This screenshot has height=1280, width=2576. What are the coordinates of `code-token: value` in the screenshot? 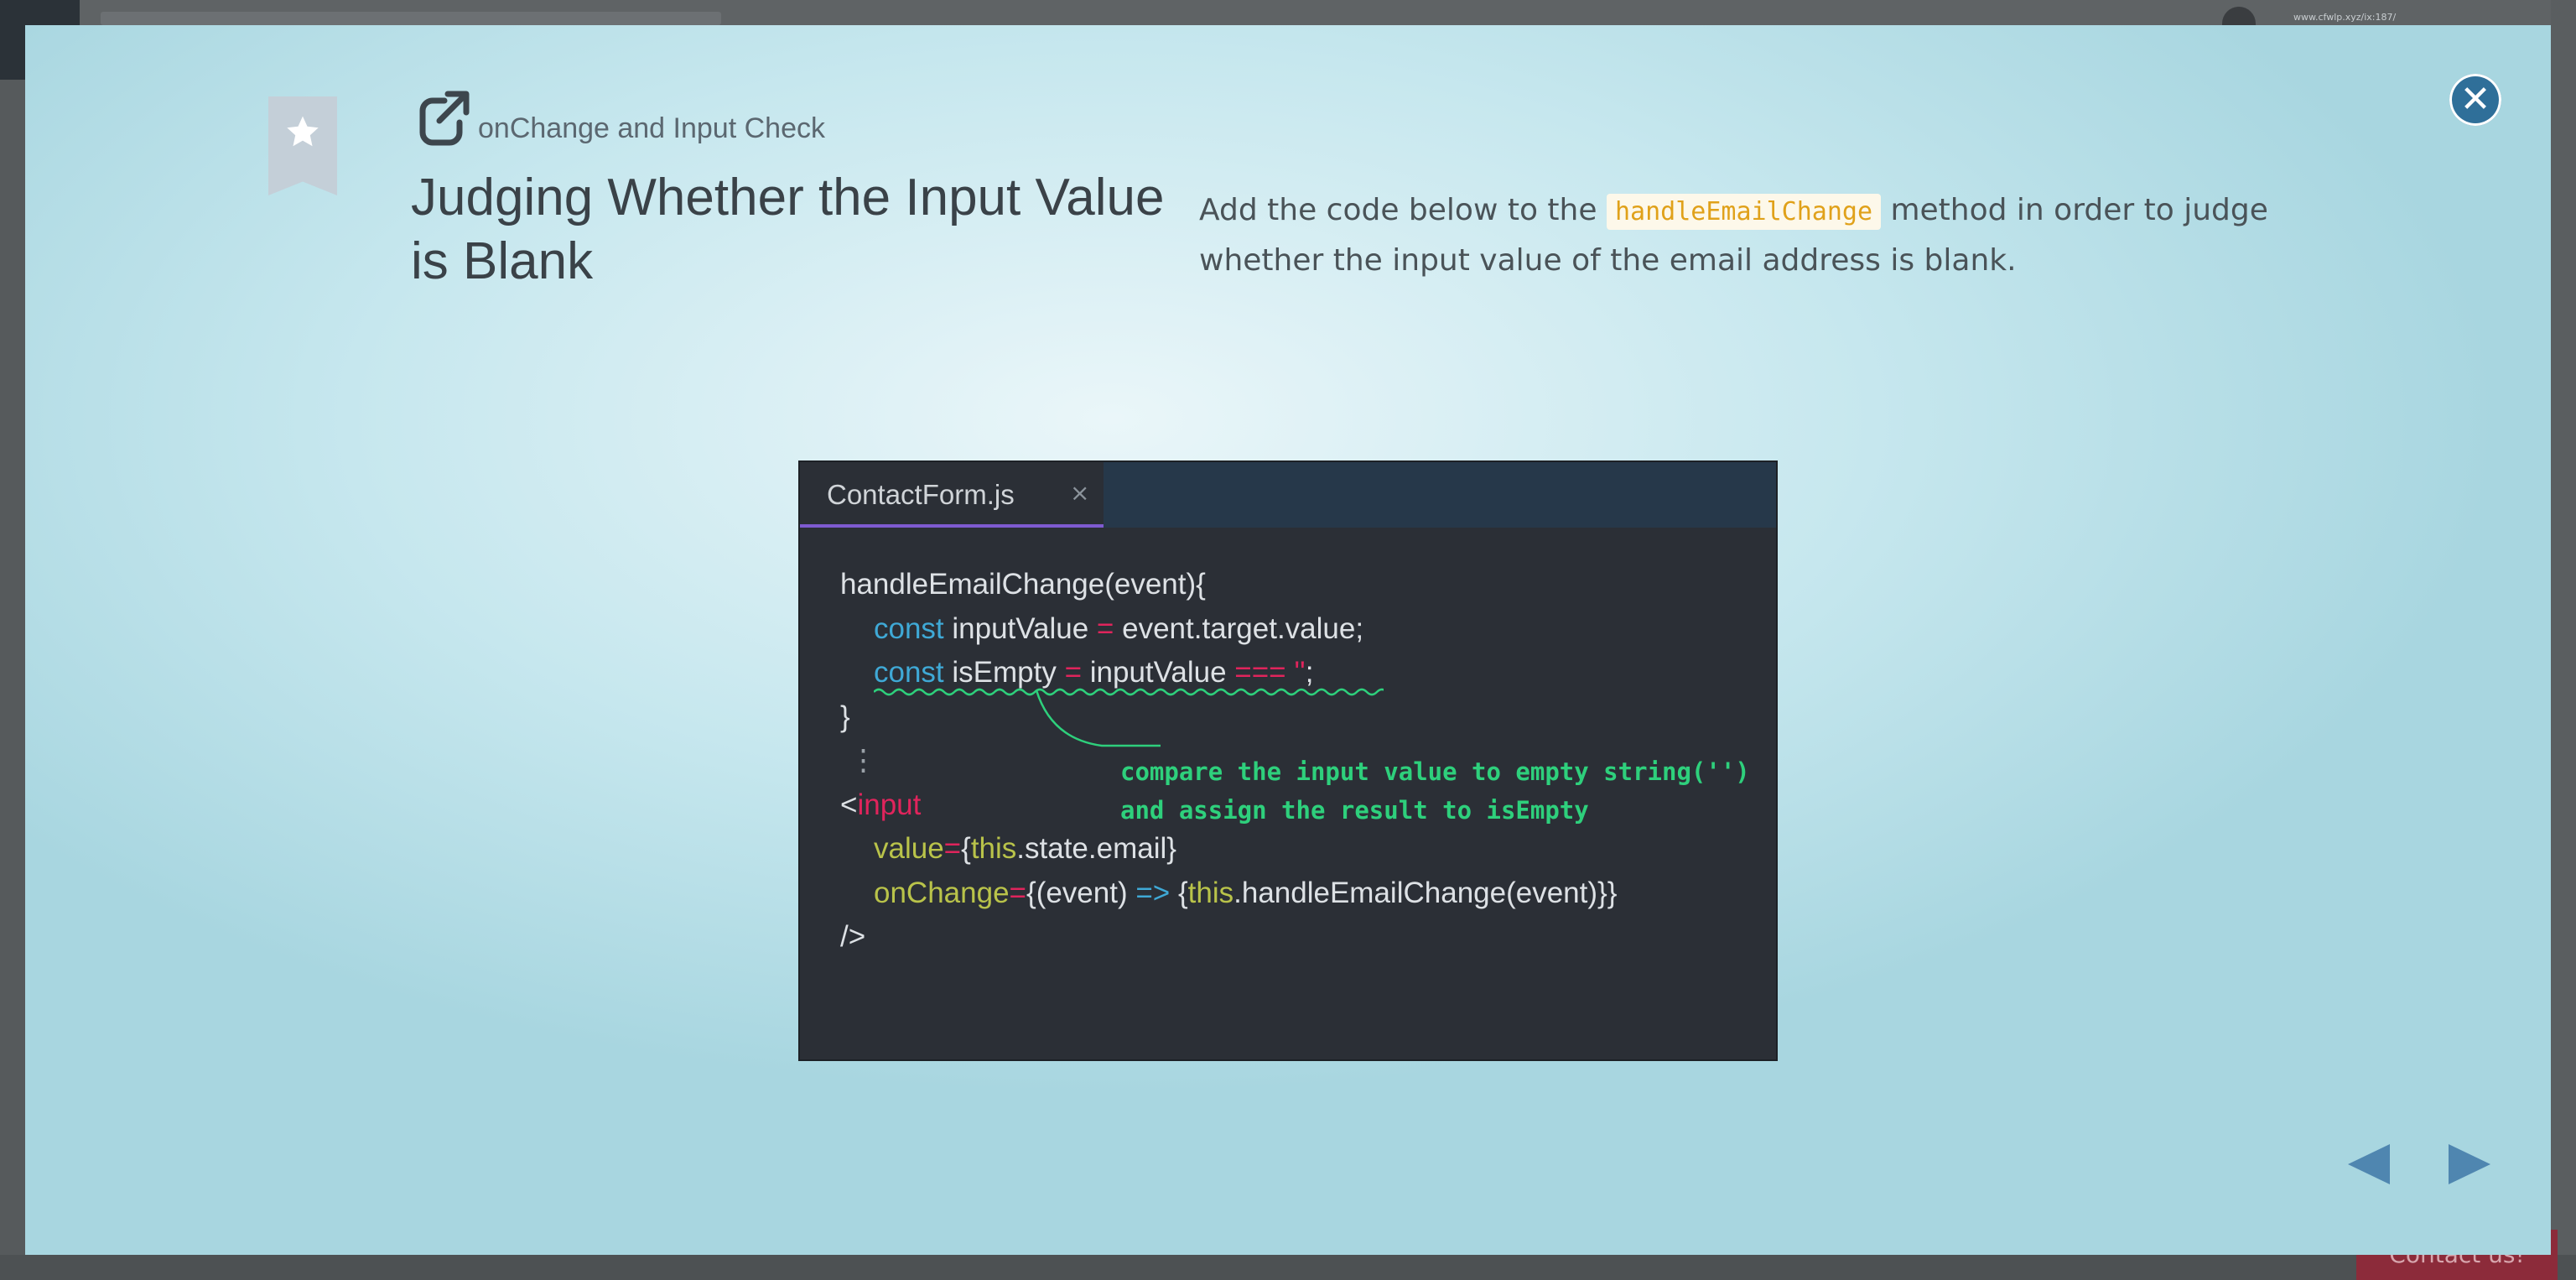 It's located at (909, 848).